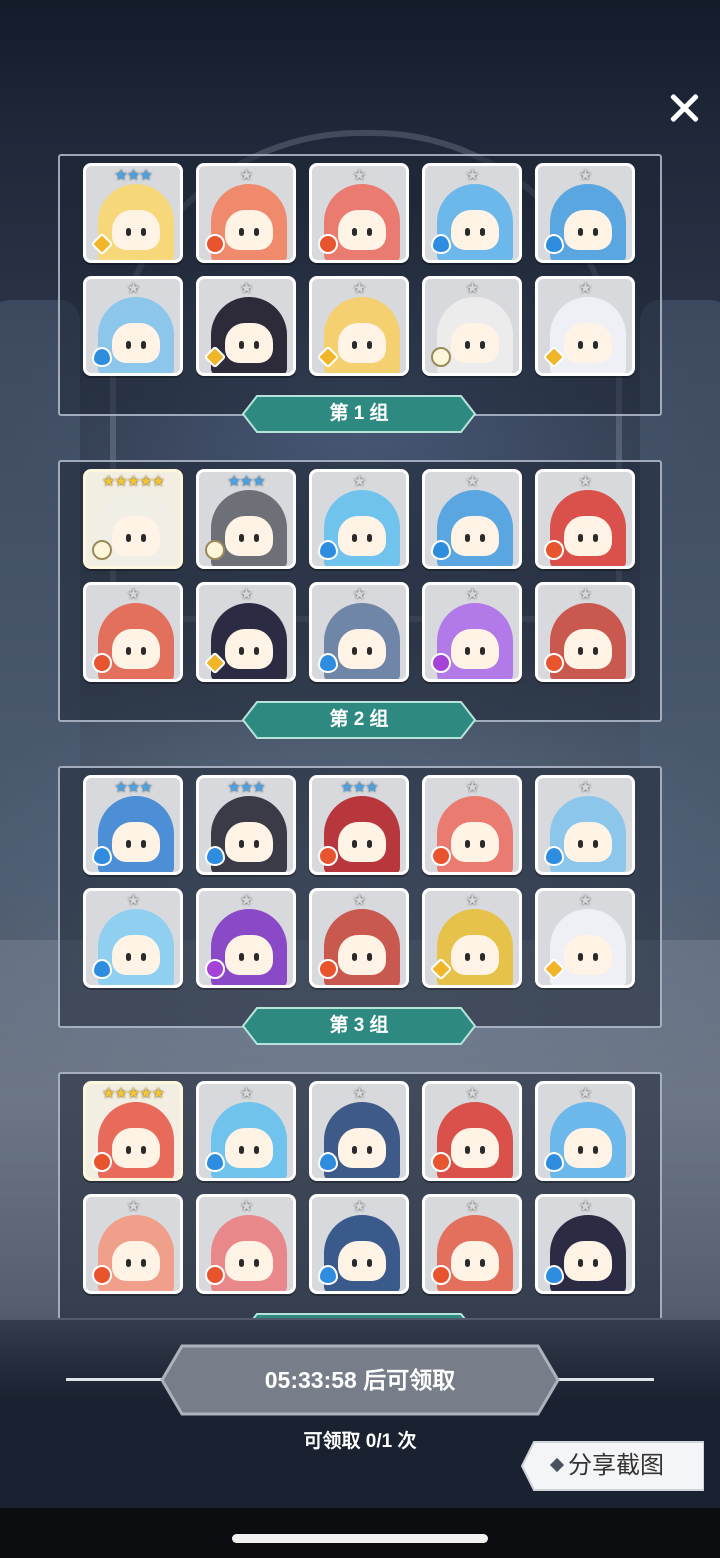 This screenshot has height=1558, width=720. Describe the element at coordinates (359, 575) in the screenshot. I see `hero-grid: ★★★★★★★★★★★★★★★★` at that location.